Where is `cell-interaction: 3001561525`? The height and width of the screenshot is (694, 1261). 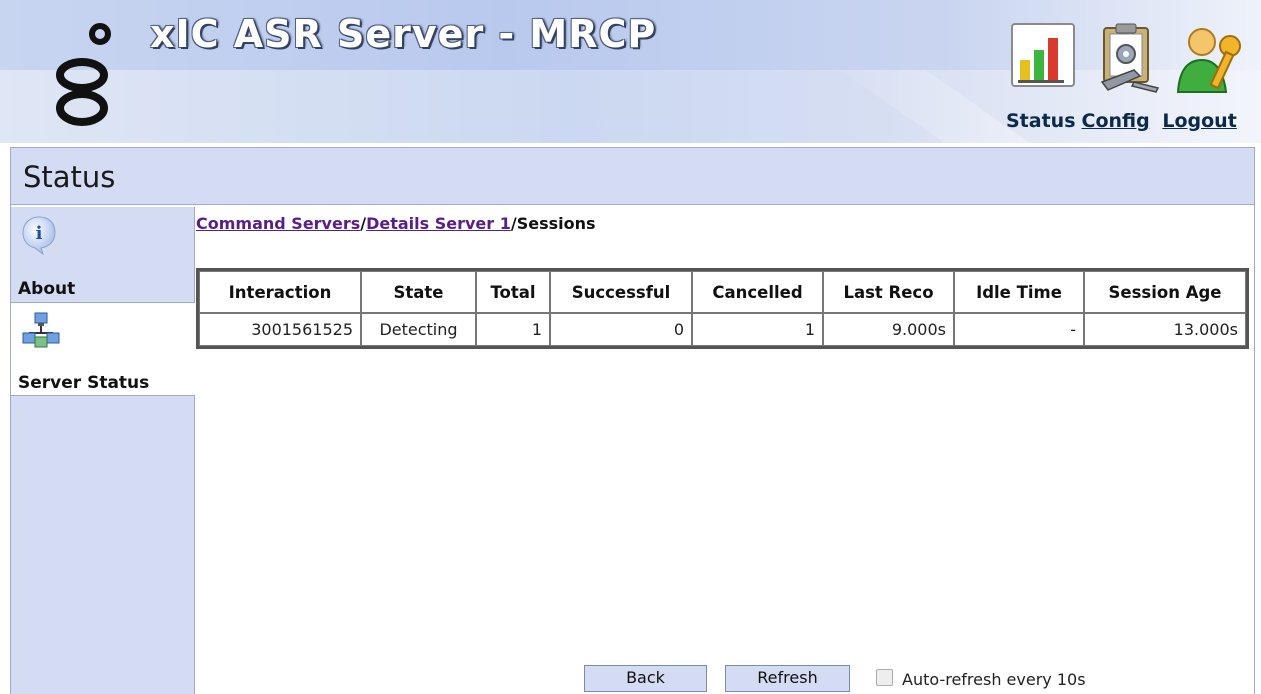 cell-interaction: 3001561525 is located at coordinates (280, 329).